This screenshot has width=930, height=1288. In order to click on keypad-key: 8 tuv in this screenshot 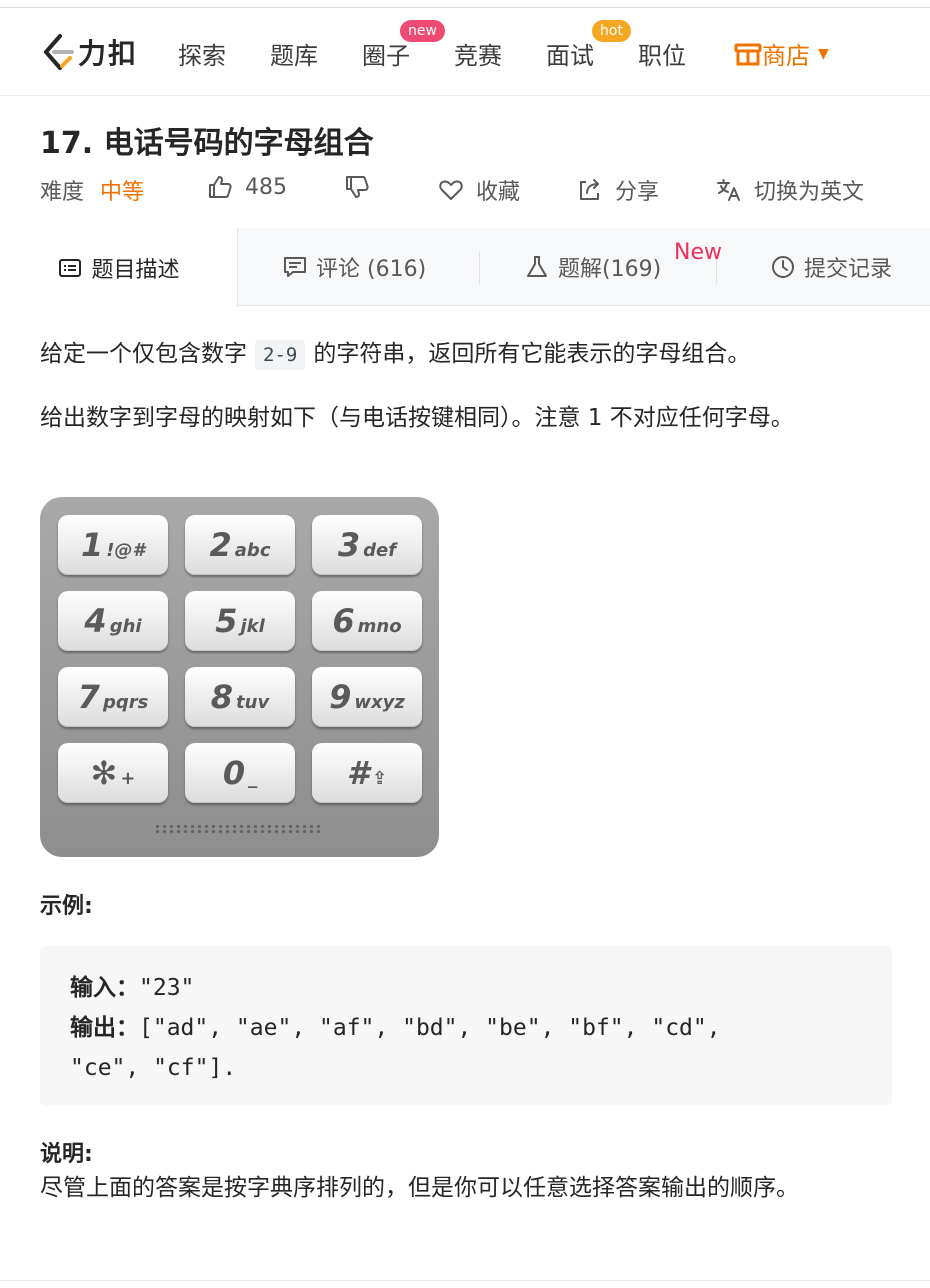, I will do `click(240, 697)`.